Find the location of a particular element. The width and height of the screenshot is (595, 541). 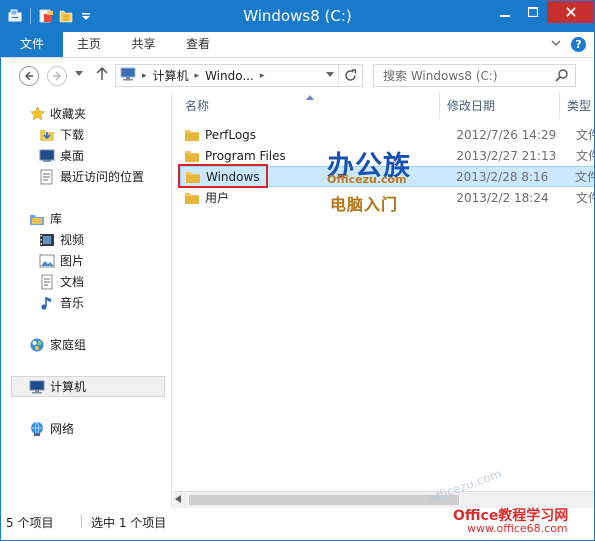

watermark-domain: Officezu.com is located at coordinates (367, 179).